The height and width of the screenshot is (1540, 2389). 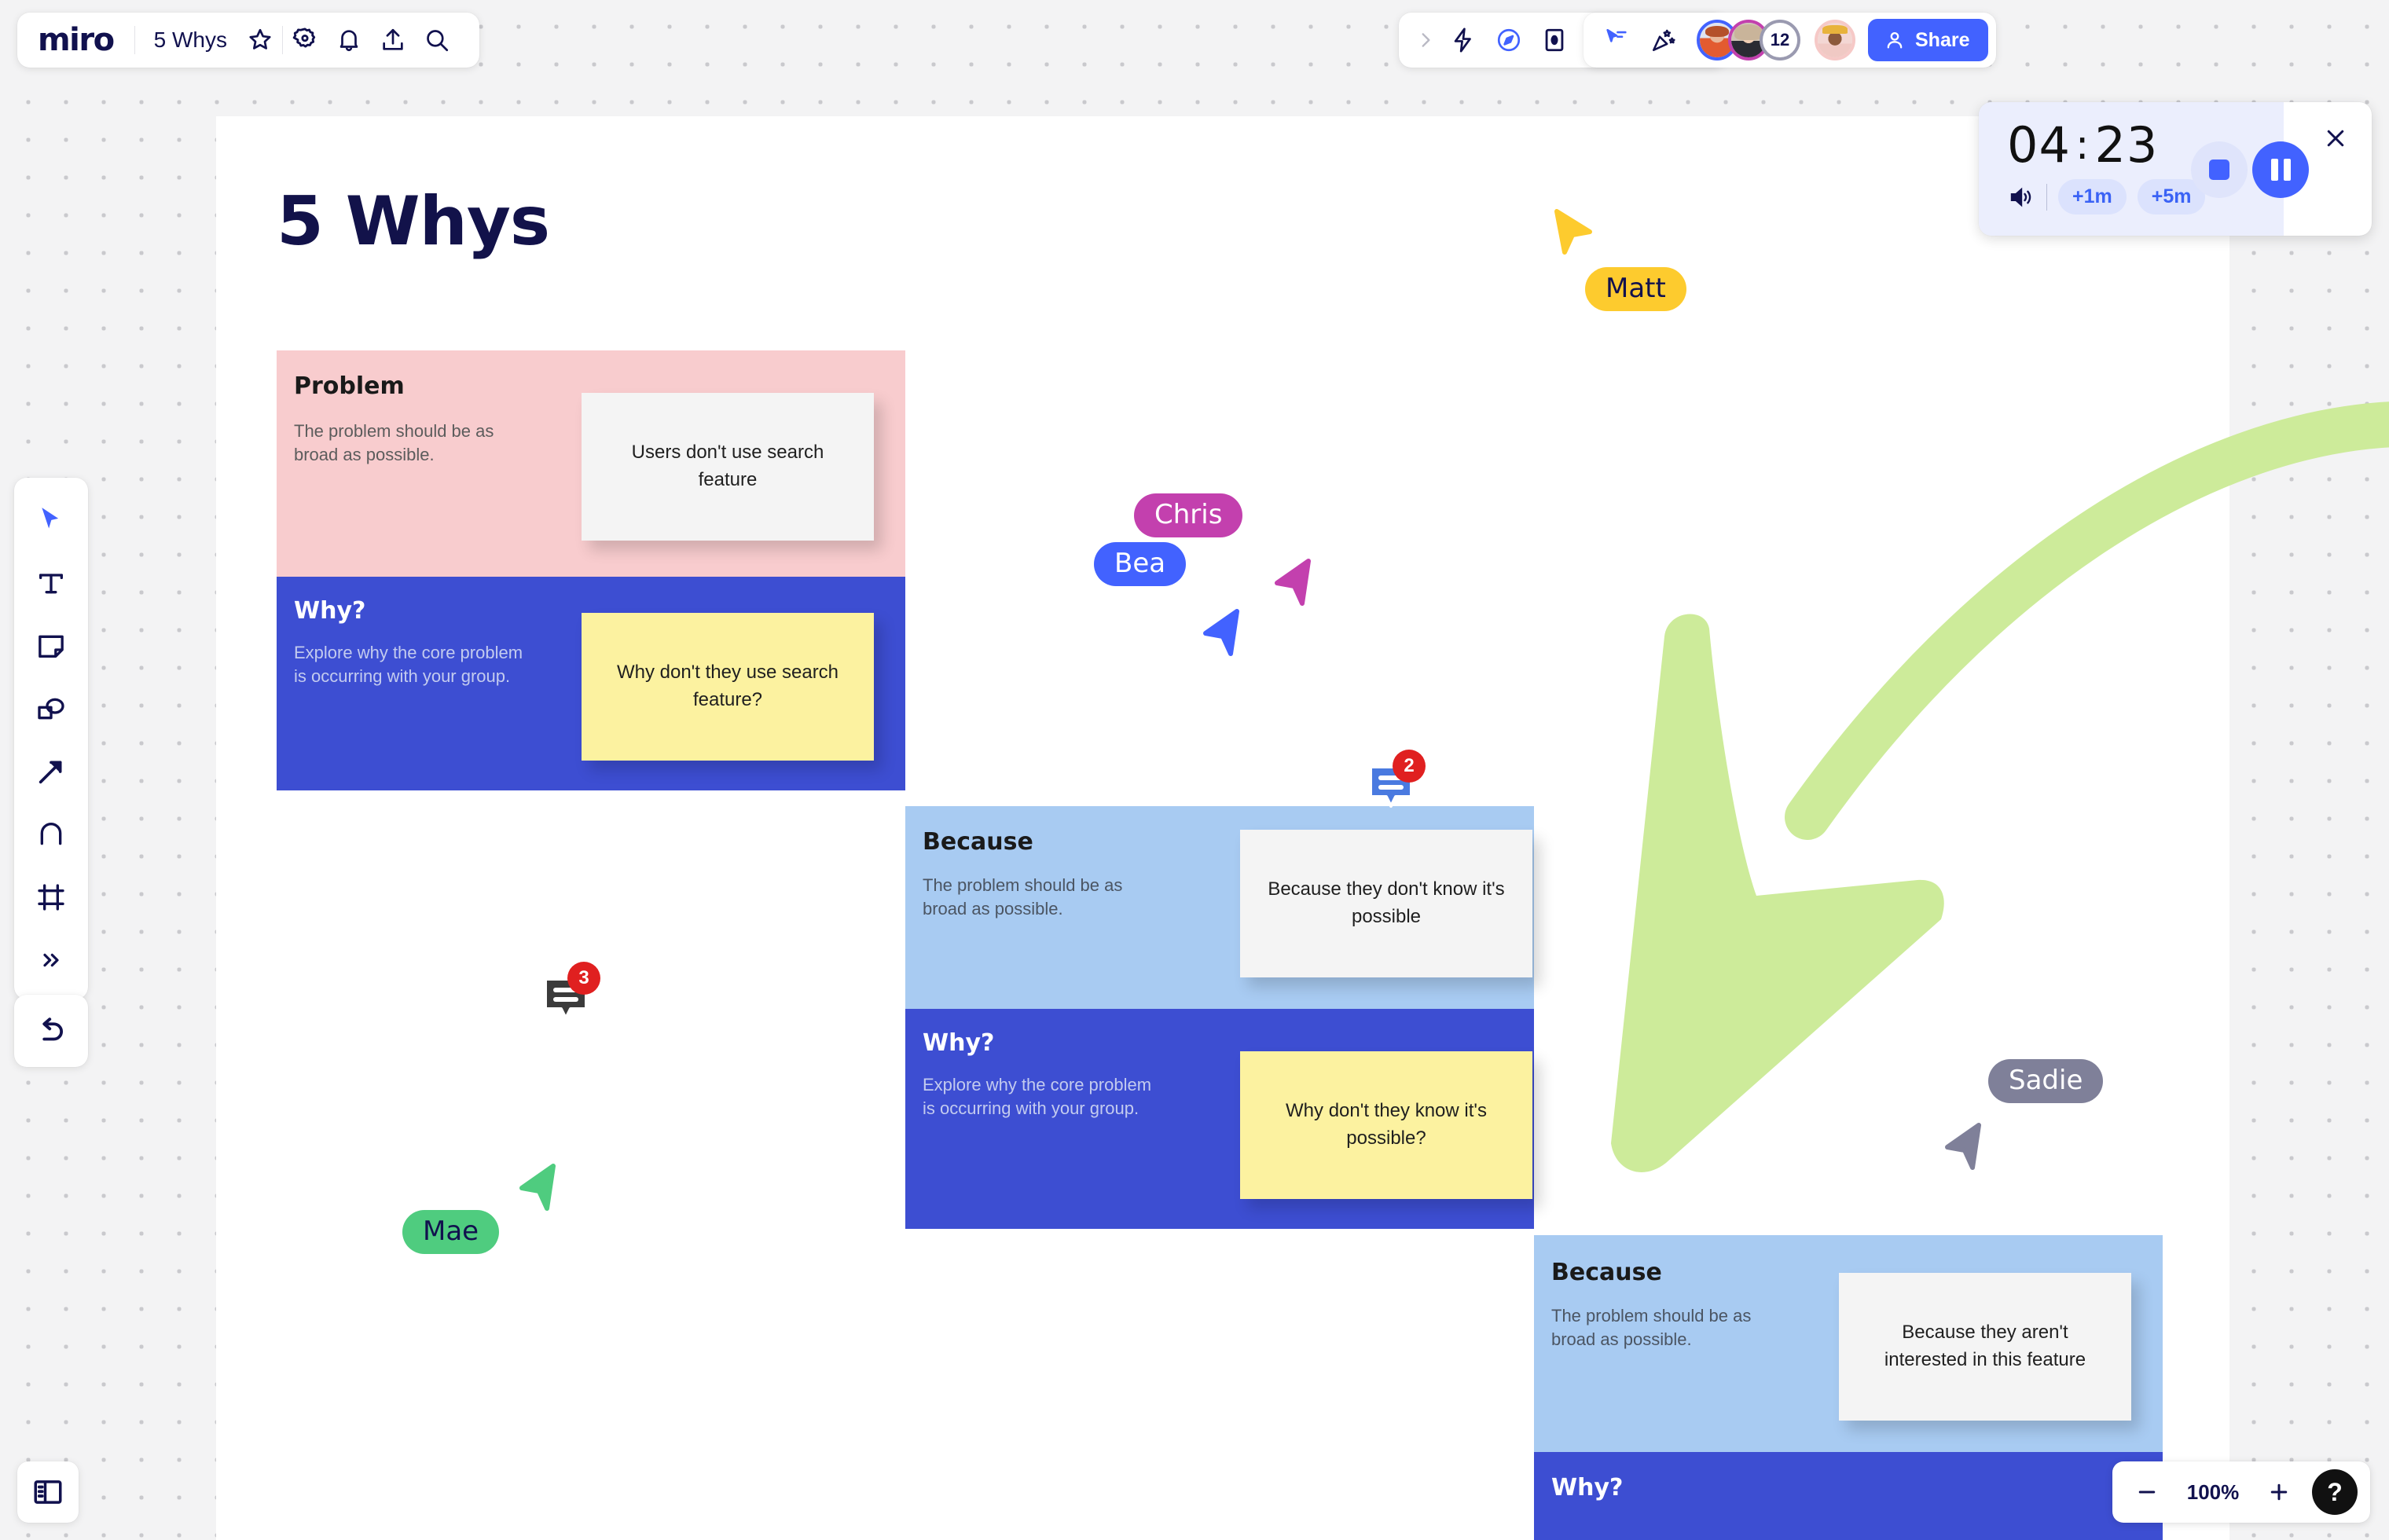 I want to click on sticky-note-because-1: Because they don't know it's possible, so click(x=1386, y=903).